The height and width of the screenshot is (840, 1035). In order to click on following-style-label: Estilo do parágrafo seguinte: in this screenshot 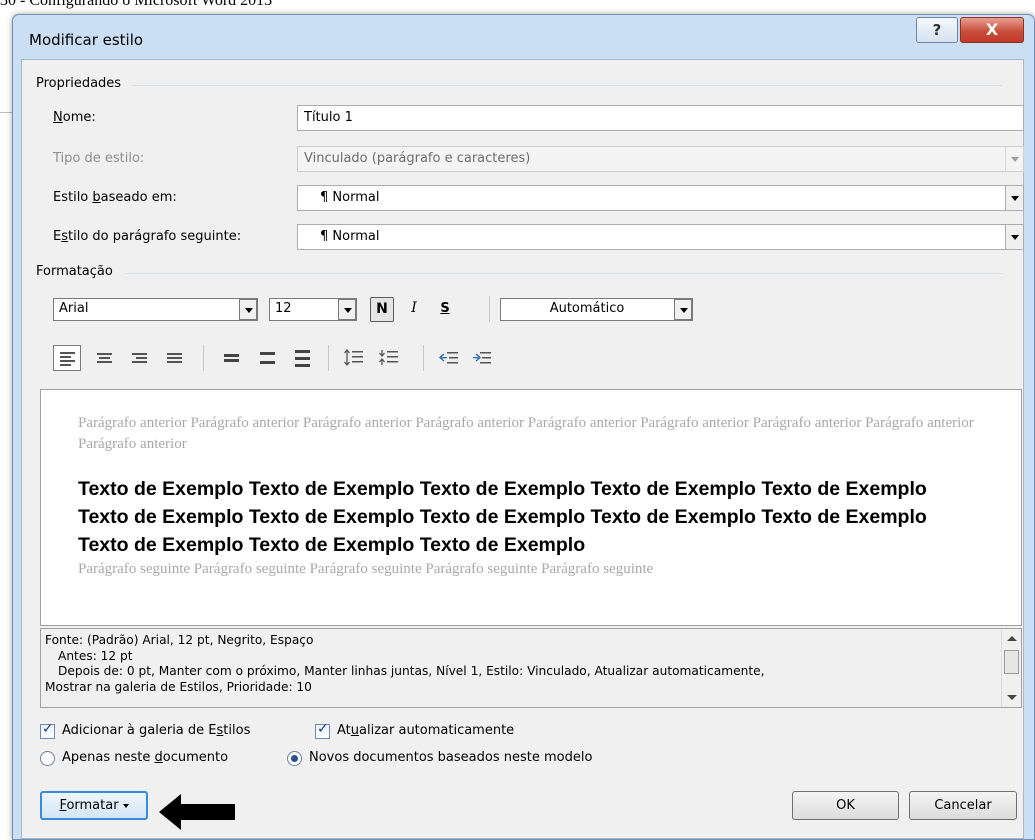, I will do `click(147, 236)`.